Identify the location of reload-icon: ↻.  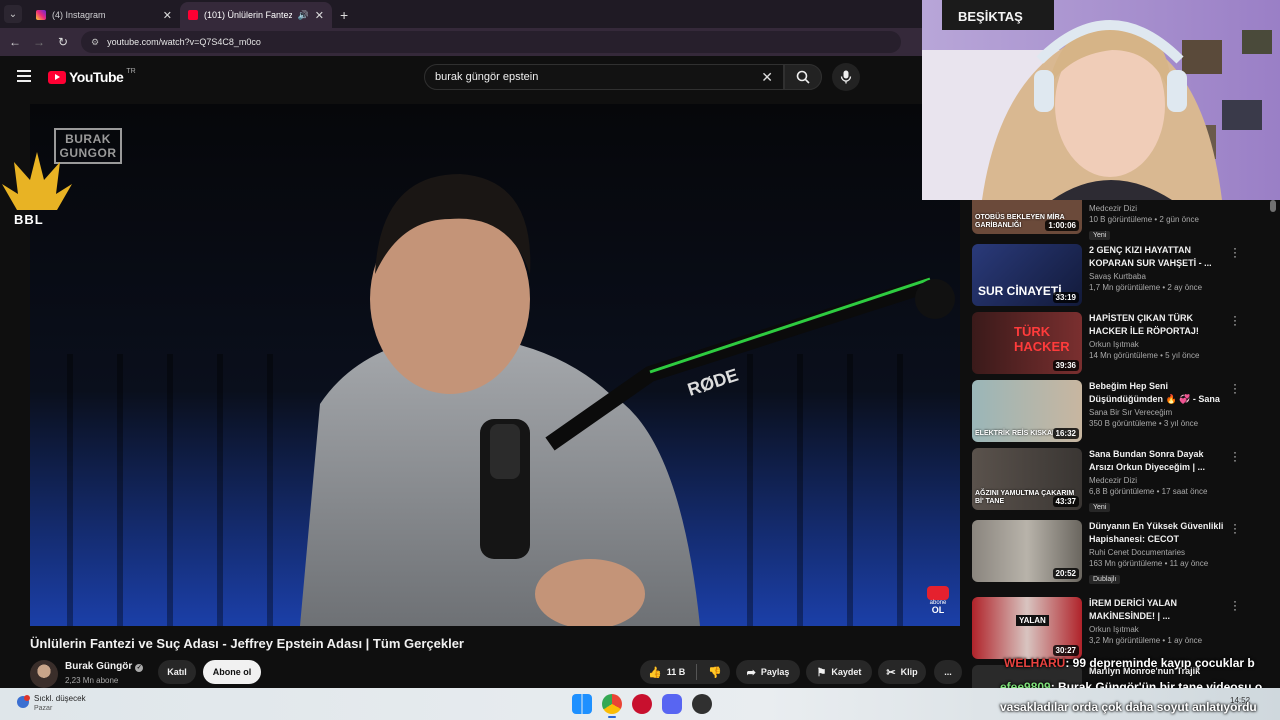
(63, 42).